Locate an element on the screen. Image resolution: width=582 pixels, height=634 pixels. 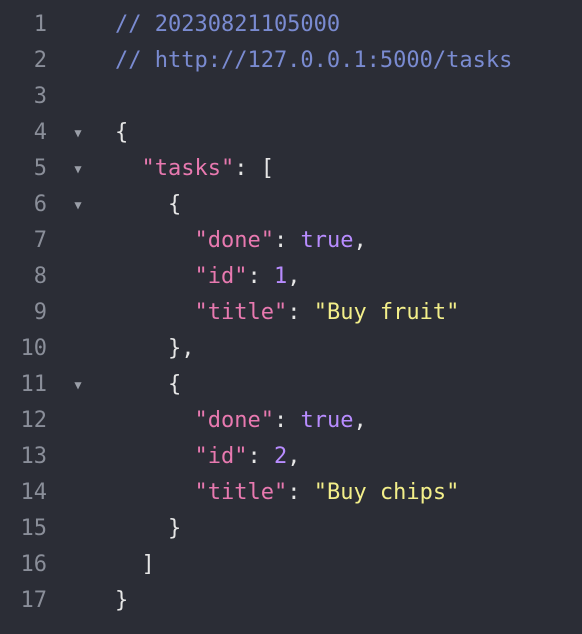
code-text: "id": 1, is located at coordinates (207, 277).